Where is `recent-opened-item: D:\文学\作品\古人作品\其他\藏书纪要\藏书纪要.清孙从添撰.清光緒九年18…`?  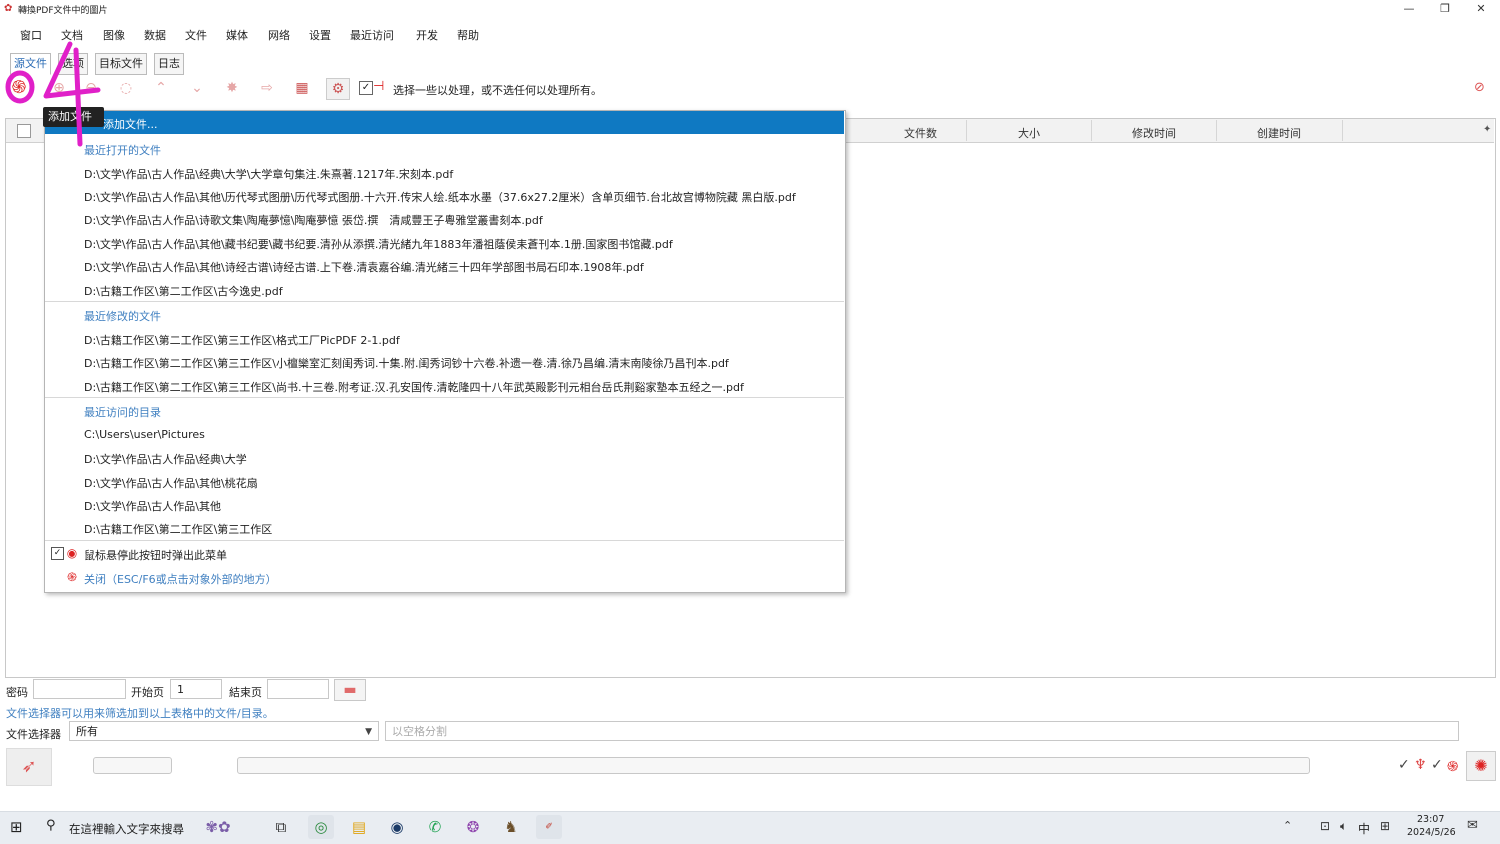
recent-opened-item: D:\文学\作品\古人作品\其他\藏书纪要\藏书纪要.清孙从添撰.清光緒九年18… is located at coordinates (378, 244).